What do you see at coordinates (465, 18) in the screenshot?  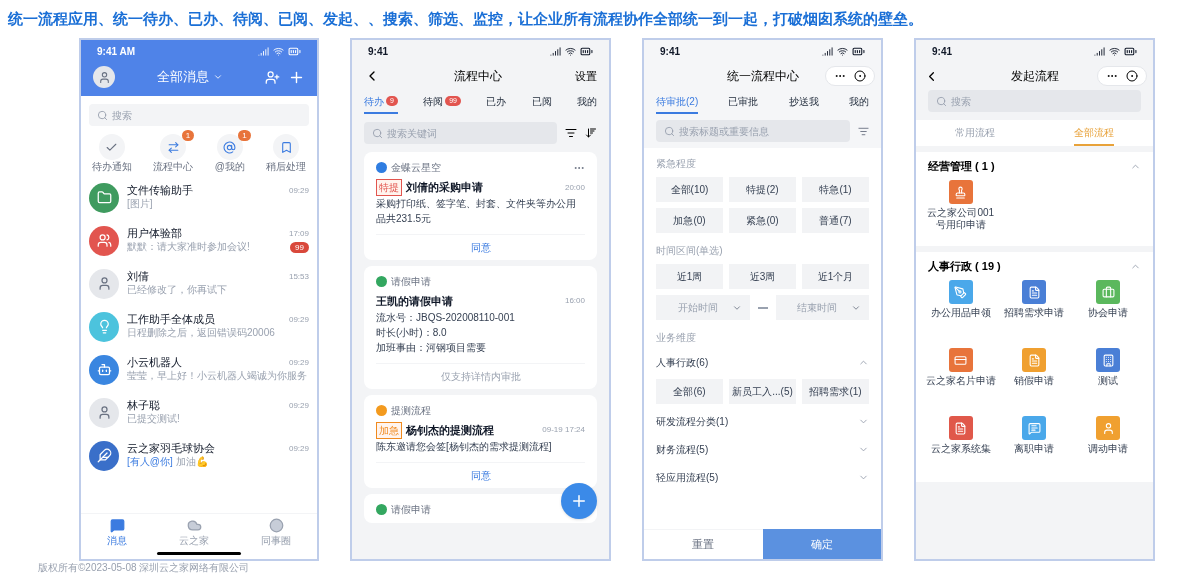 I see `headline: 统一流程应用、统一待办、已办、待阅、已阅、发起、、搜索、筛选、监控，让企业所有流程协作全部统一到一起，打破烟囱系统的壁垒。` at bounding box center [465, 18].